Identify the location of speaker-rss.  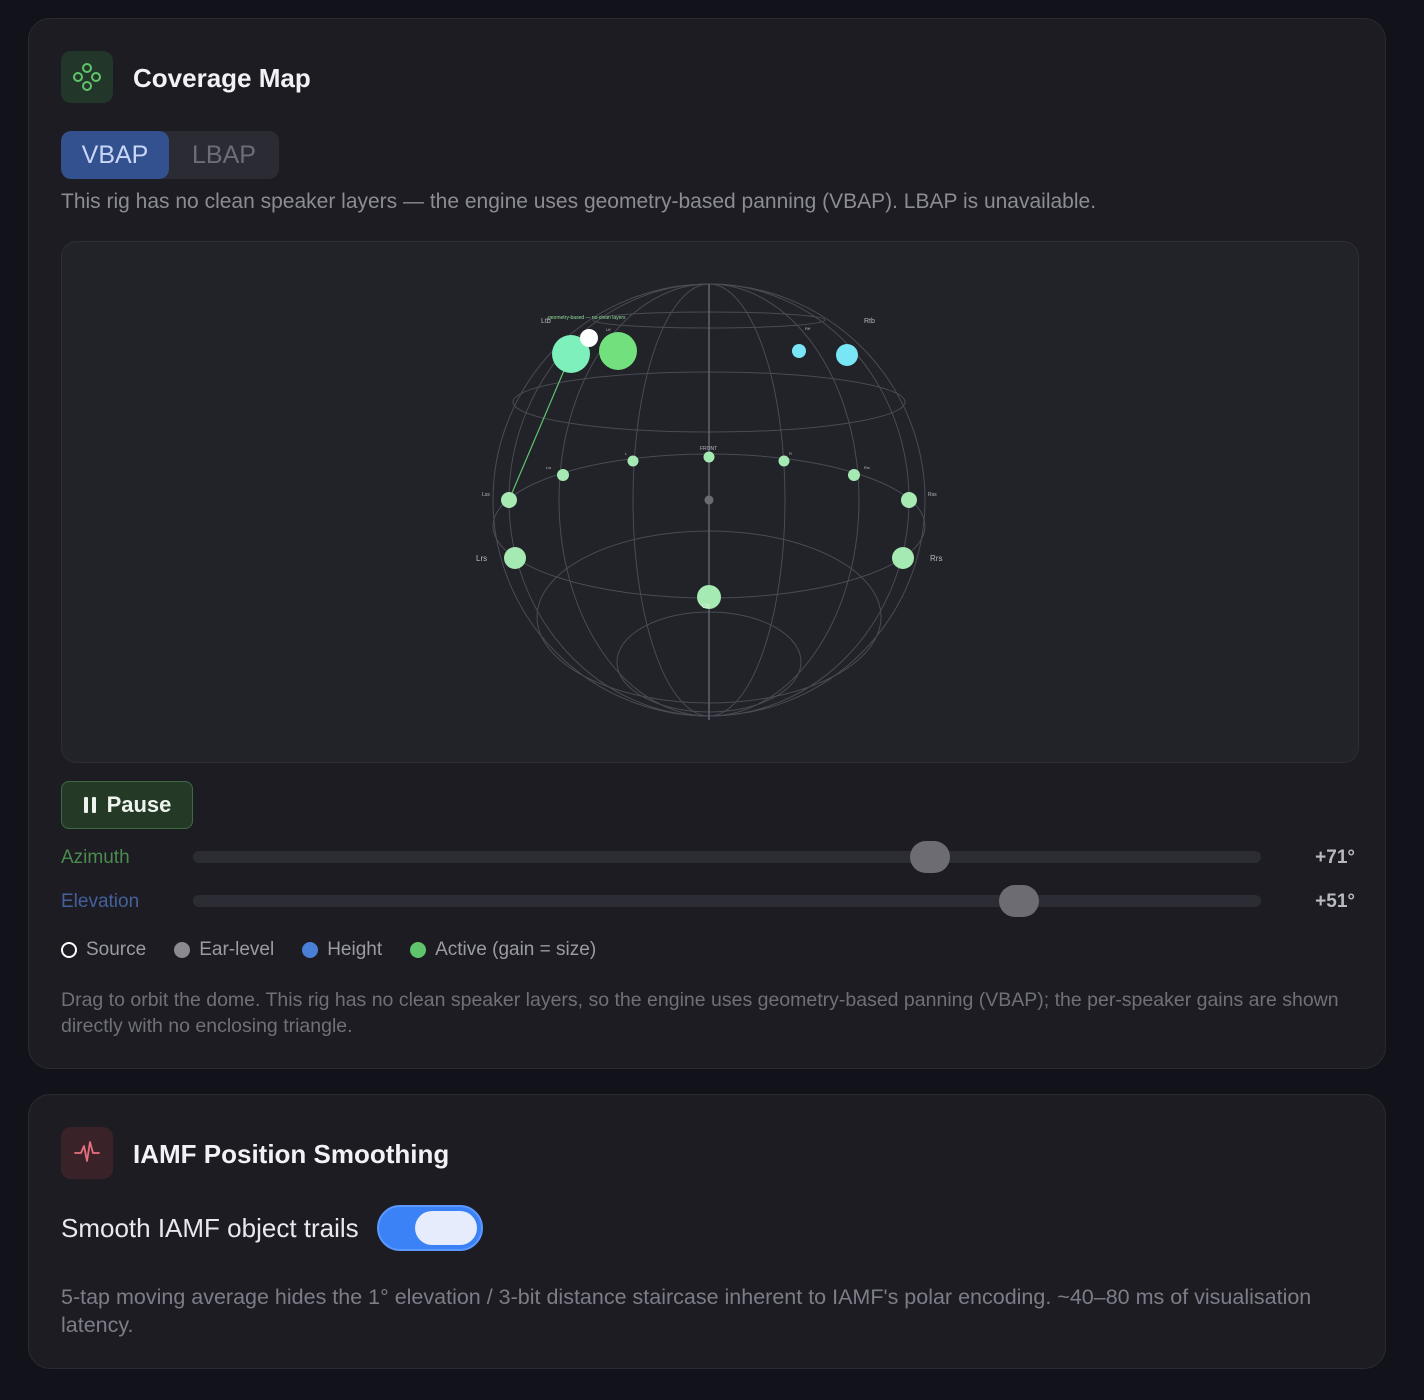
(909, 500).